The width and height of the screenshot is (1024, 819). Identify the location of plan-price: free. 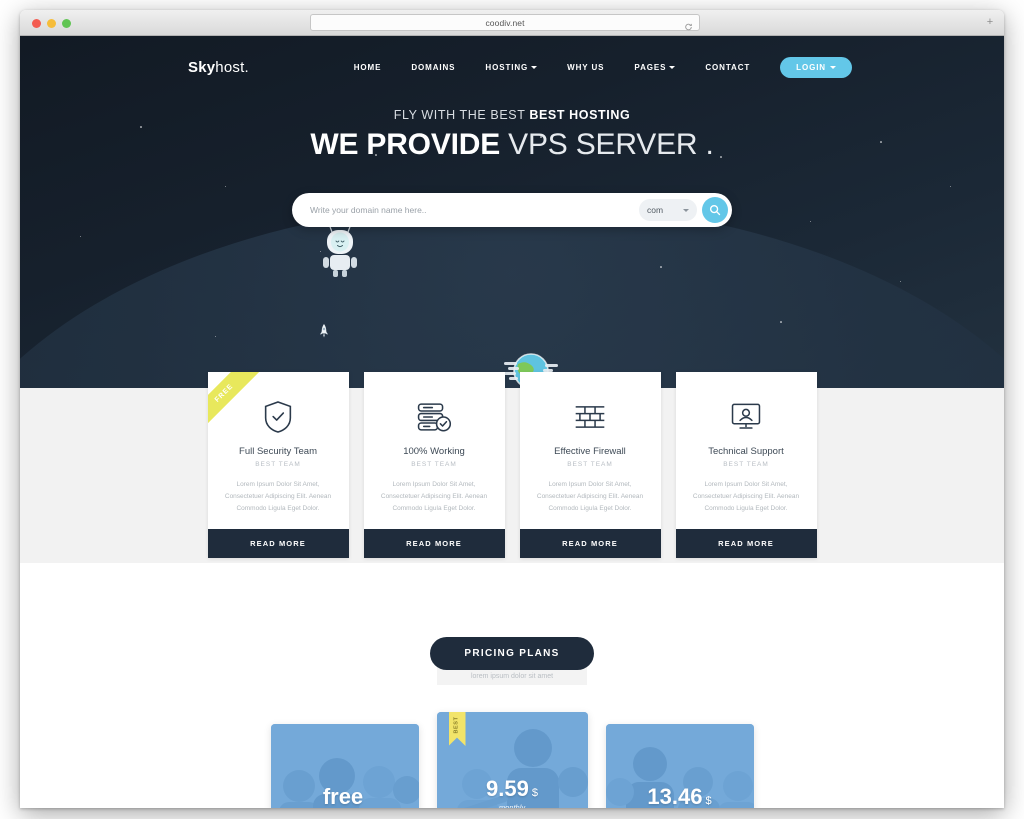
(345, 797).